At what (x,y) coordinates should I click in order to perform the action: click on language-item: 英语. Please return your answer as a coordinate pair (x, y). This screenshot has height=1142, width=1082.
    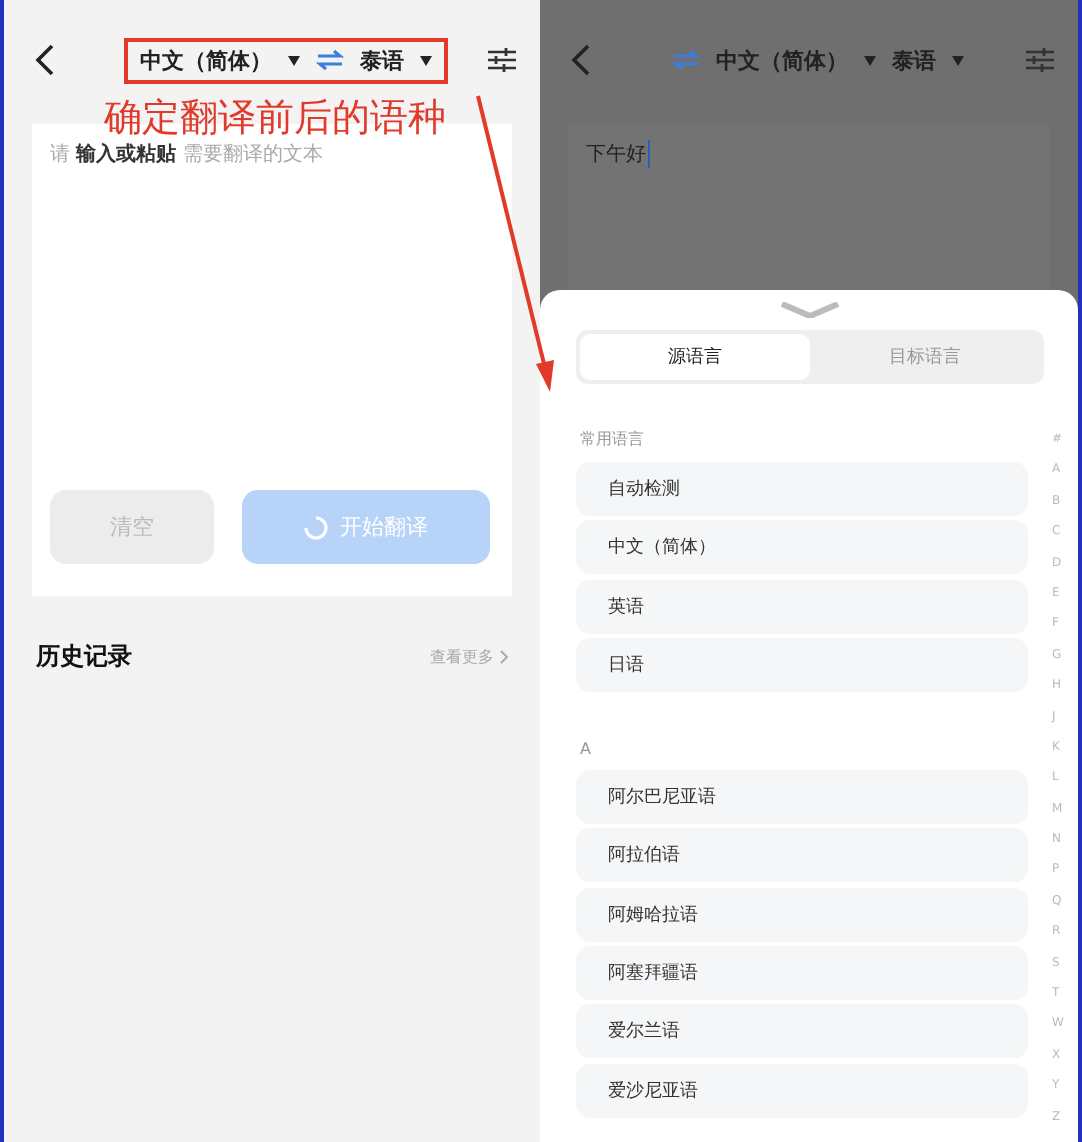
    Looking at the image, I should click on (802, 606).